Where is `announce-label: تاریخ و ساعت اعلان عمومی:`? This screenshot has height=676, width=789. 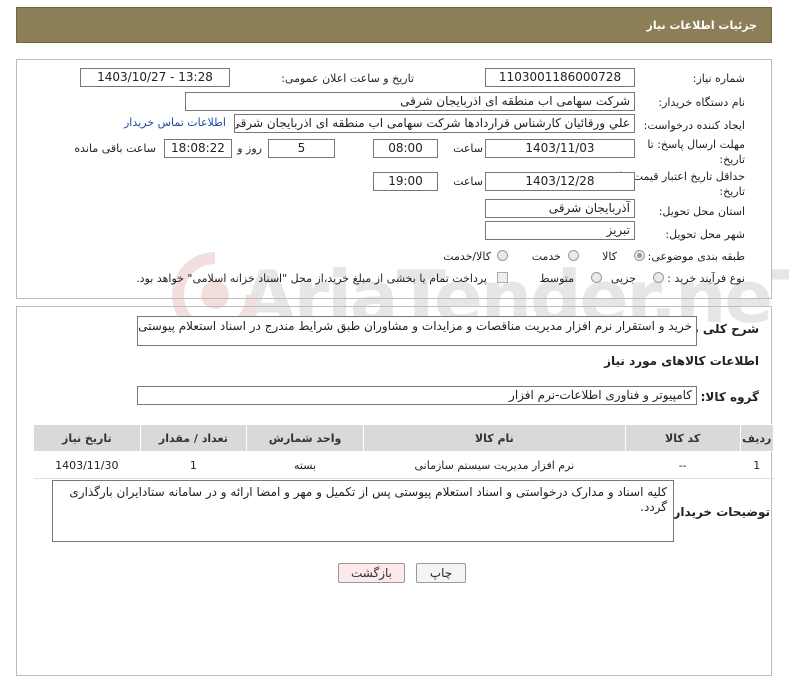 announce-label: تاریخ و ساعت اعلان عمومی: is located at coordinates (347, 78).